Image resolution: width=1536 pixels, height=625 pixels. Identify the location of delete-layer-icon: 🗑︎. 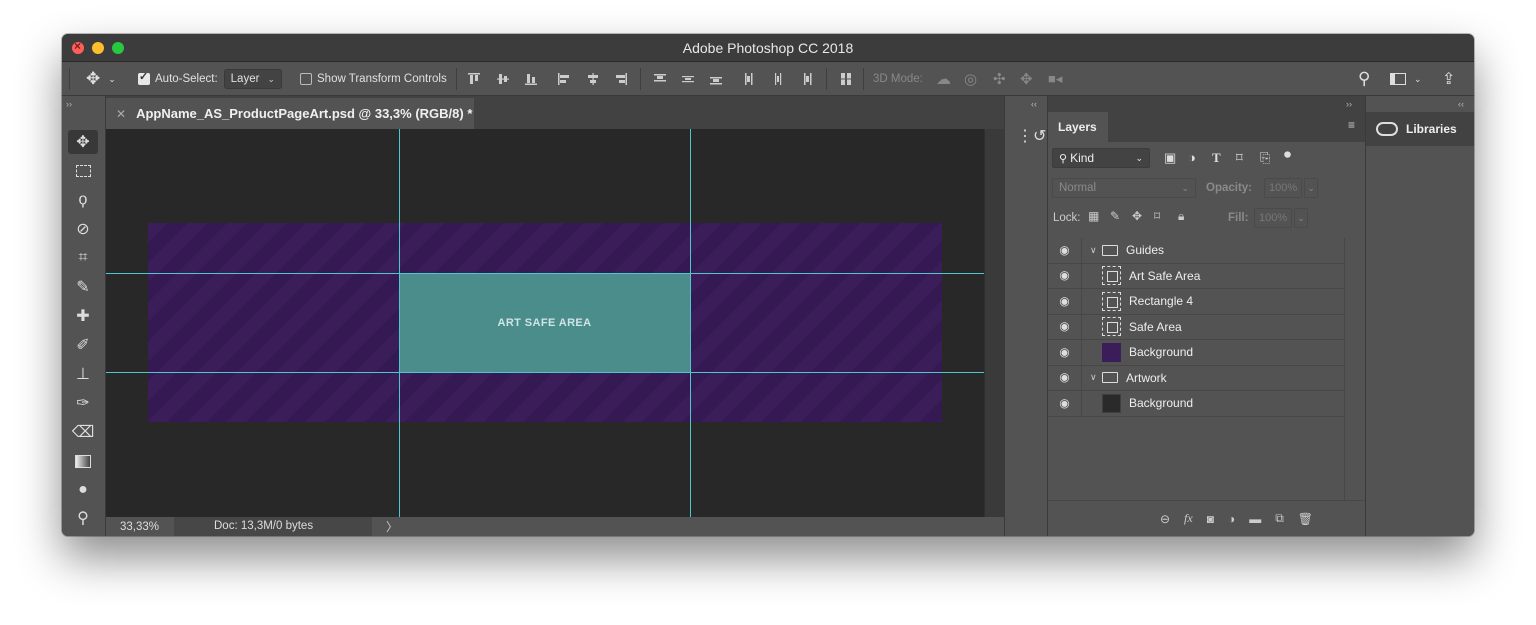
(1305, 519).